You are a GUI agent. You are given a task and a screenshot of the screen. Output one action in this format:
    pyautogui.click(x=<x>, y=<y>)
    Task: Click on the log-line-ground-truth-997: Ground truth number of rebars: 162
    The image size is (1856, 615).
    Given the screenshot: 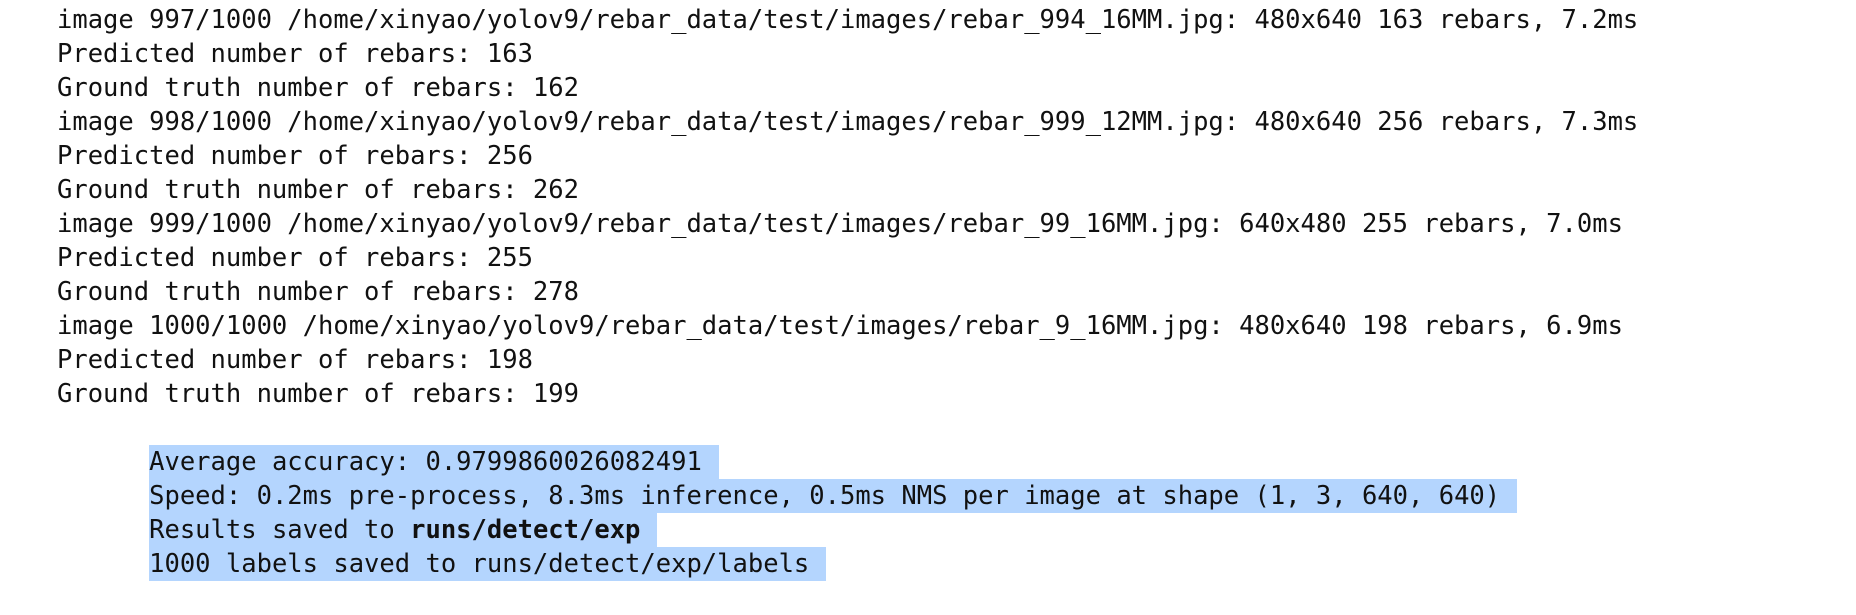 What is the action you would take?
    pyautogui.click(x=318, y=88)
    